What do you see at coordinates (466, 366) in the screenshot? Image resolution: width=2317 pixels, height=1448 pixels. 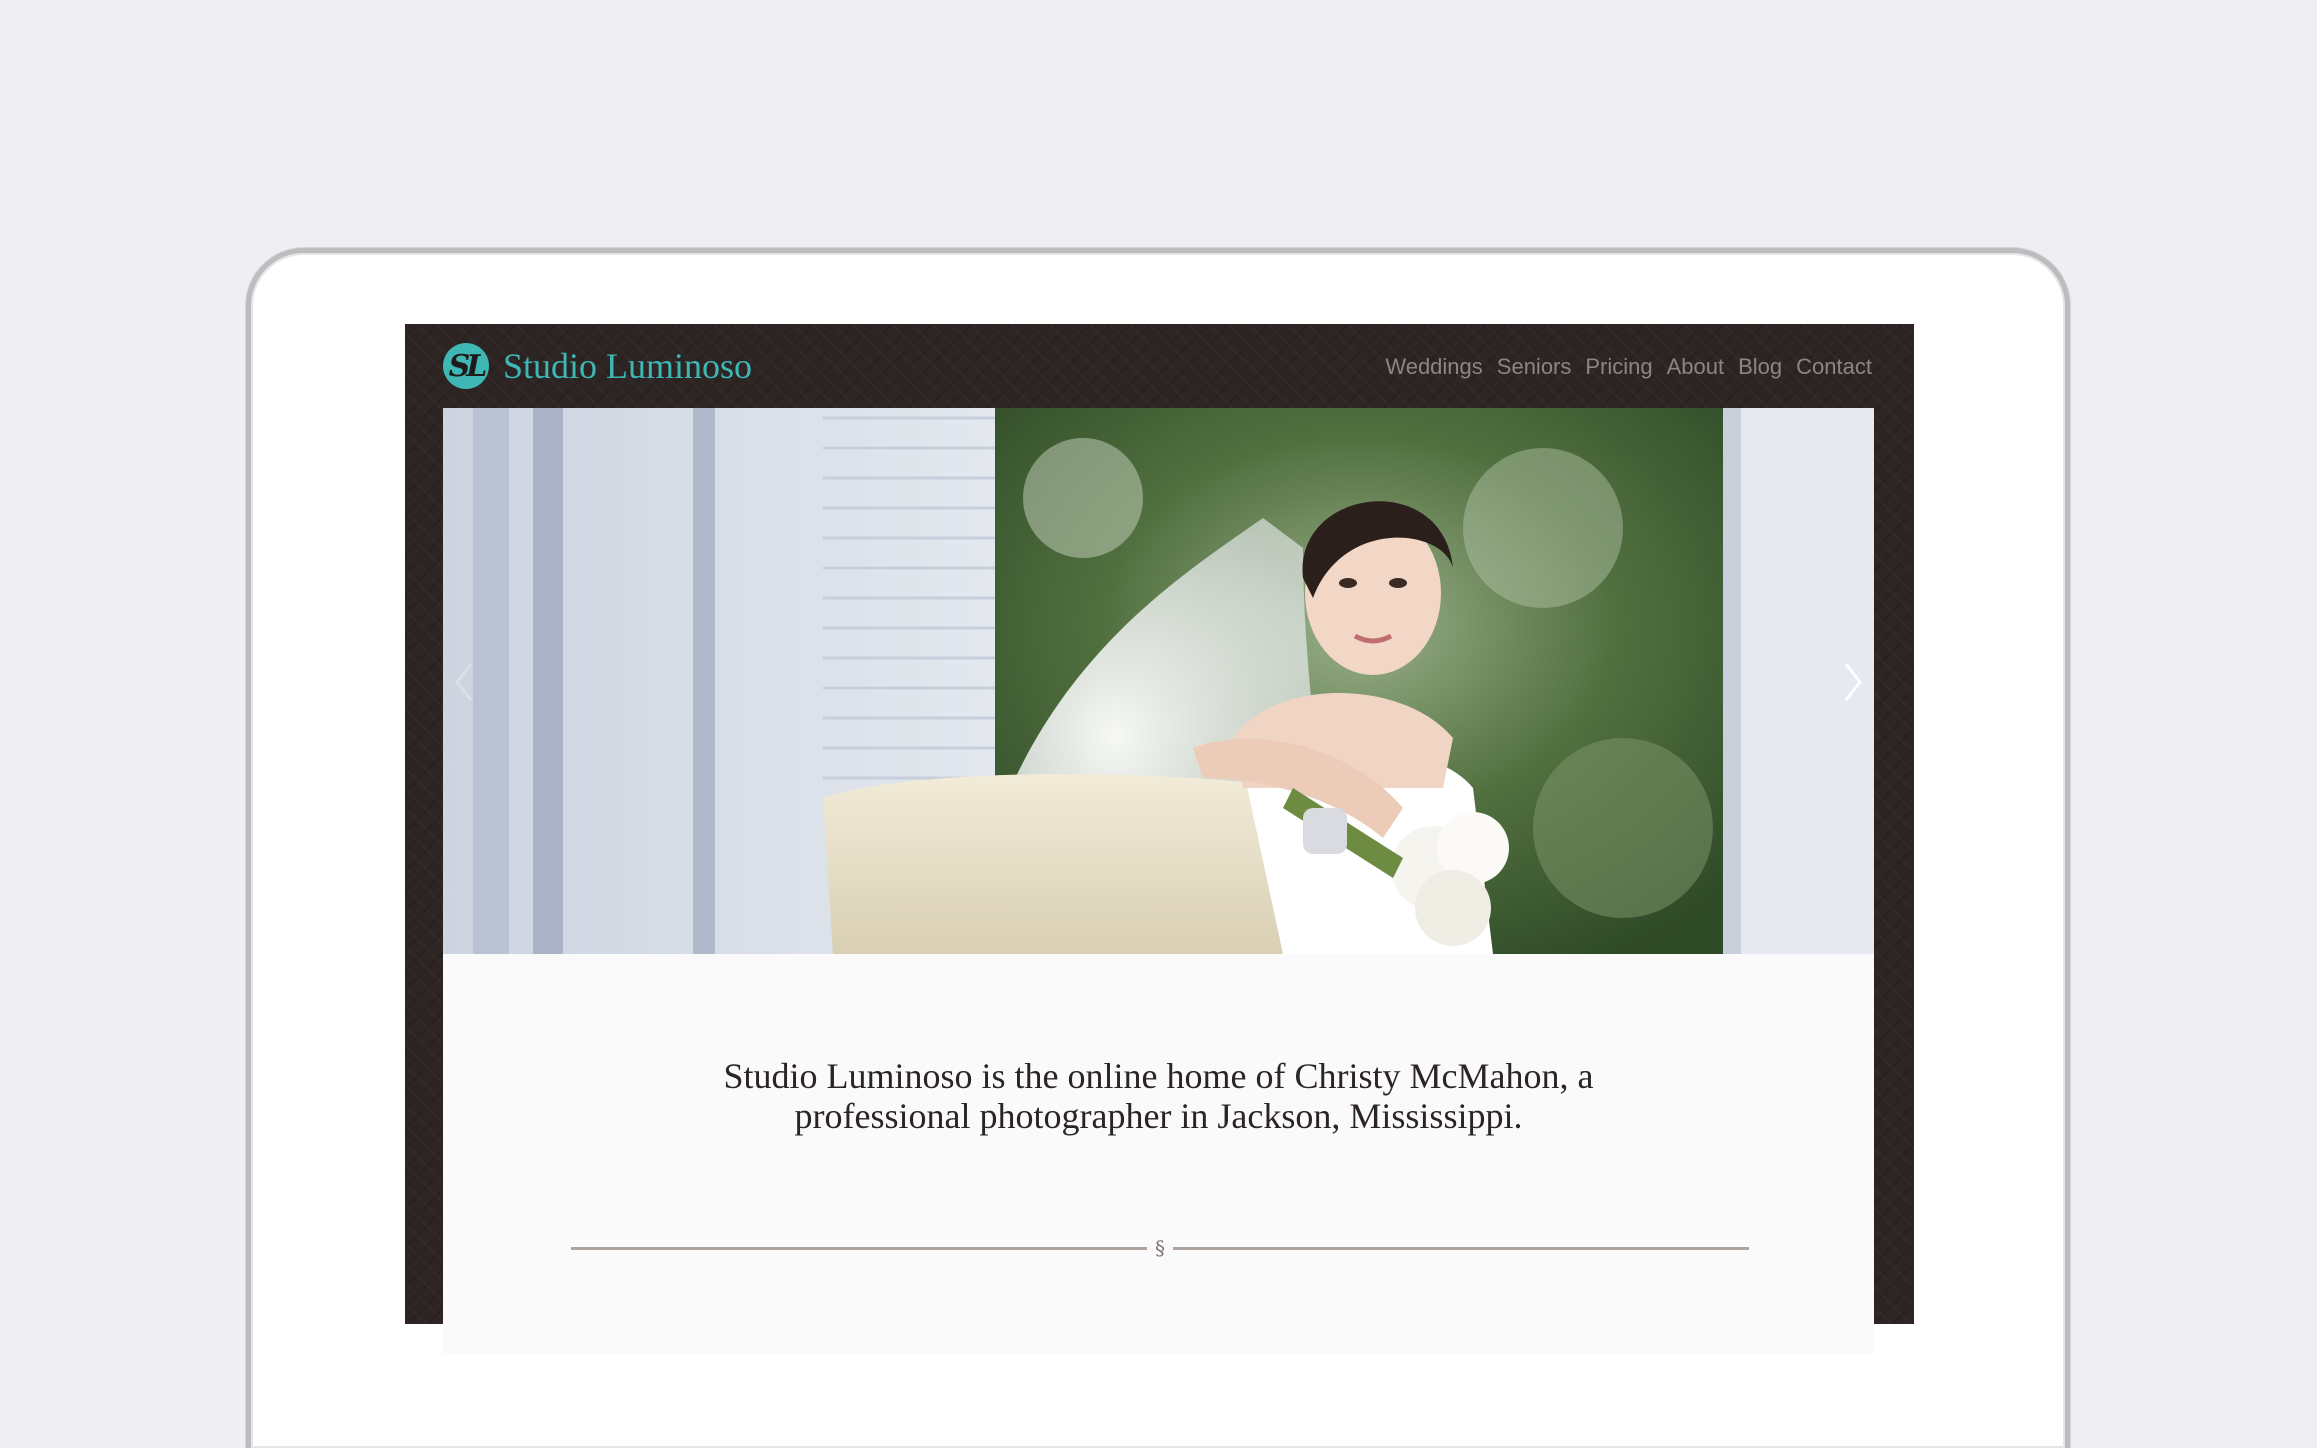 I see `logo-mark-icon: SL` at bounding box center [466, 366].